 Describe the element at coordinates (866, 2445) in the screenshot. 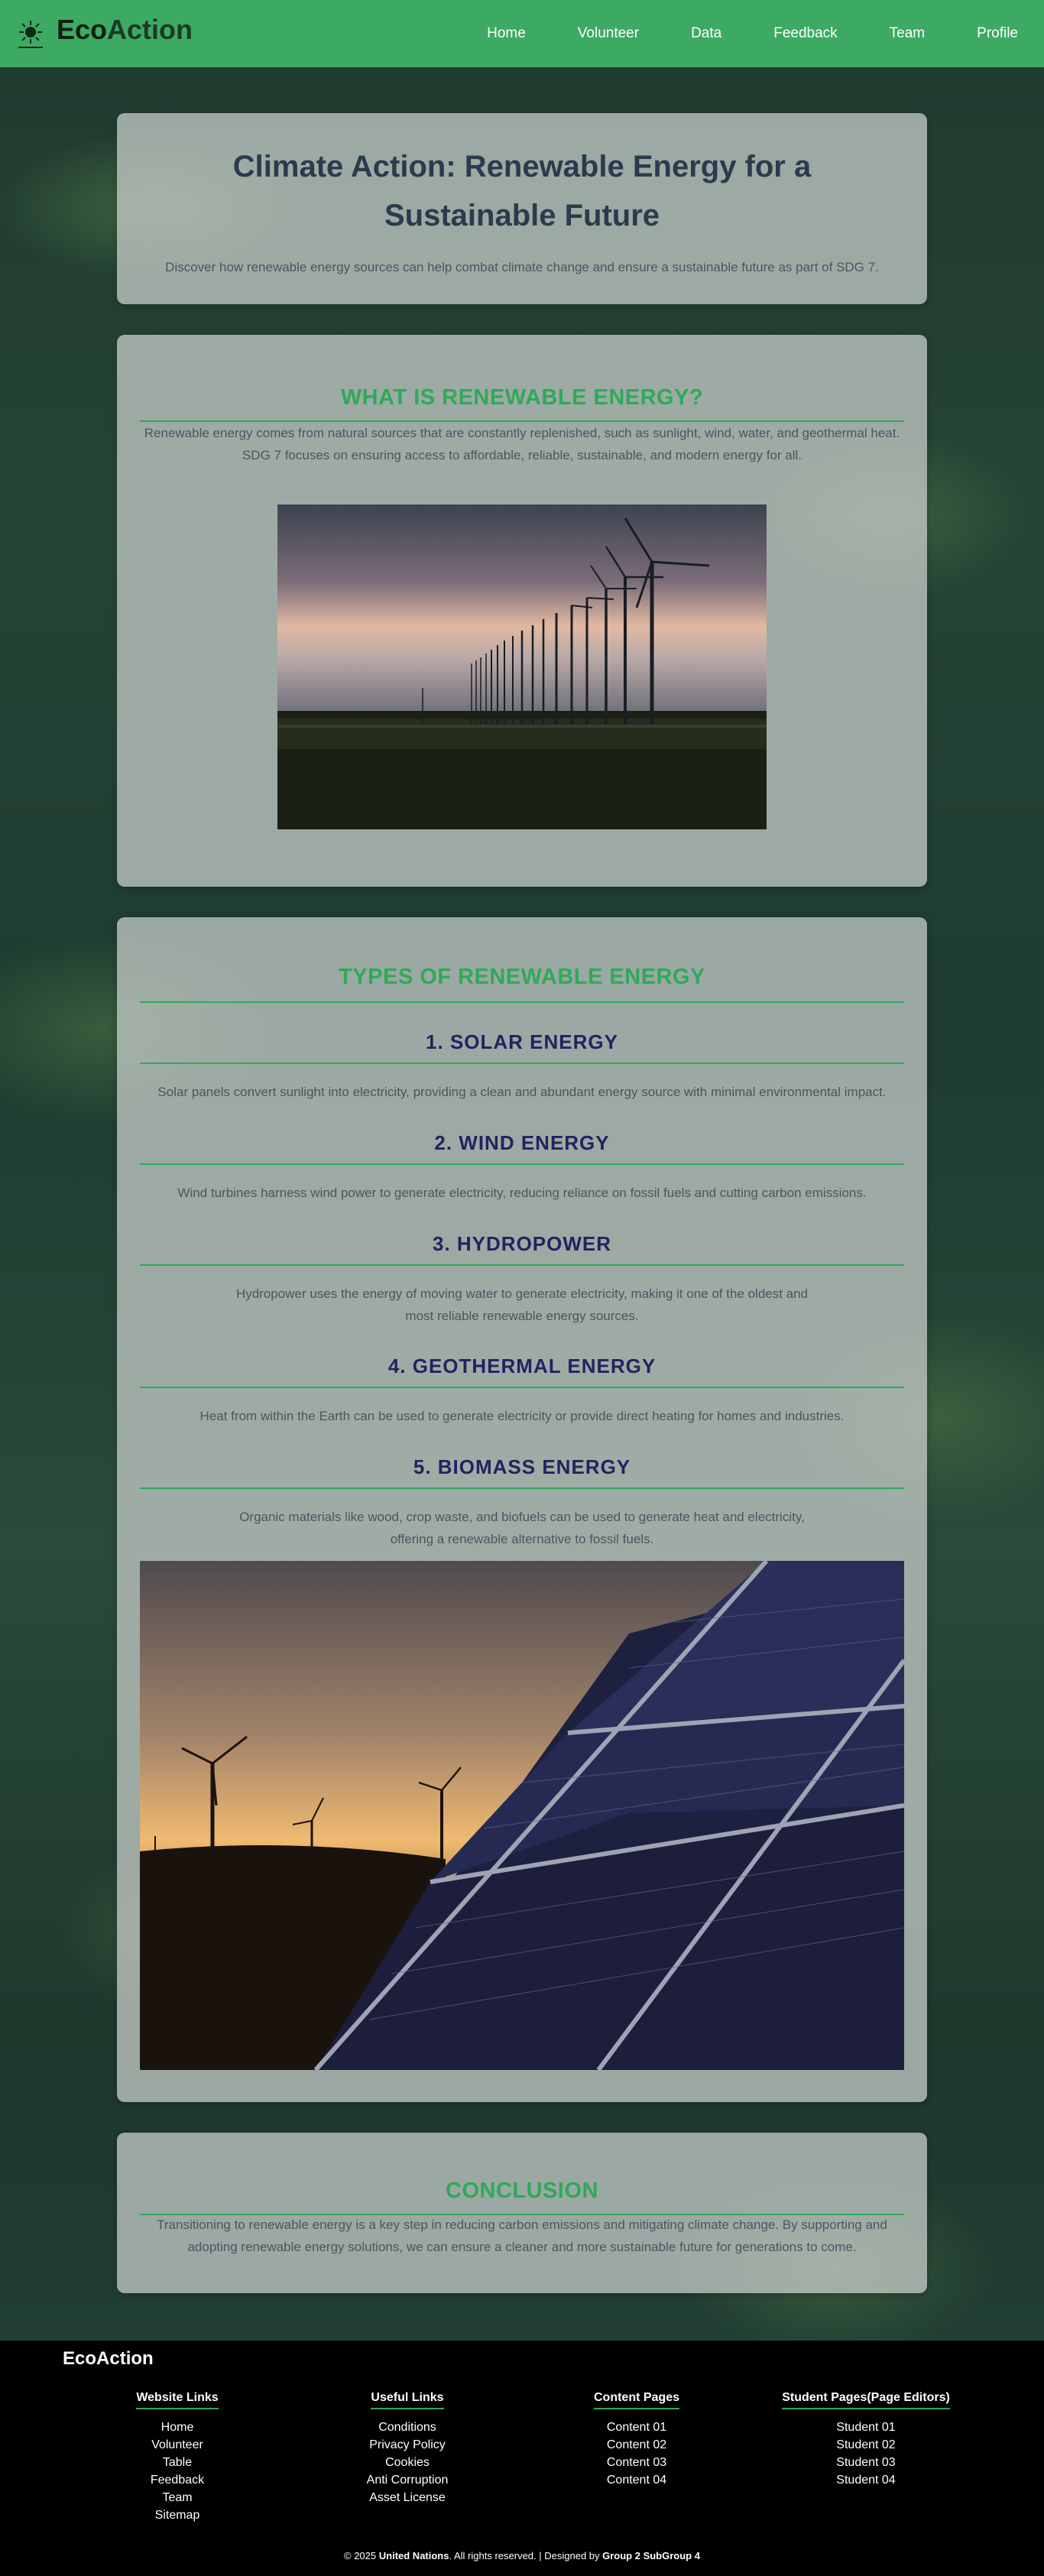

I see `footer-link: Student 02` at that location.